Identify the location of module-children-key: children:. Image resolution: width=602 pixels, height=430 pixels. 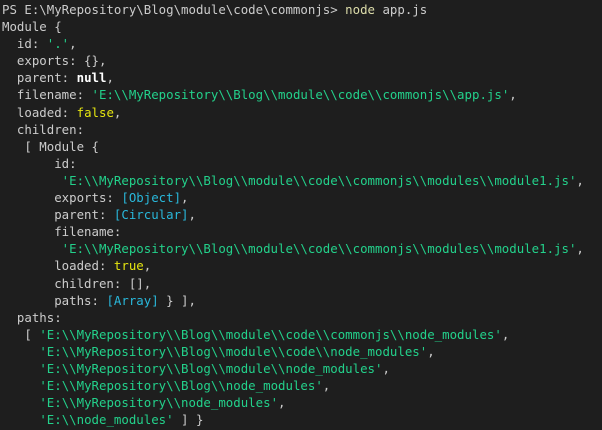
(43, 129).